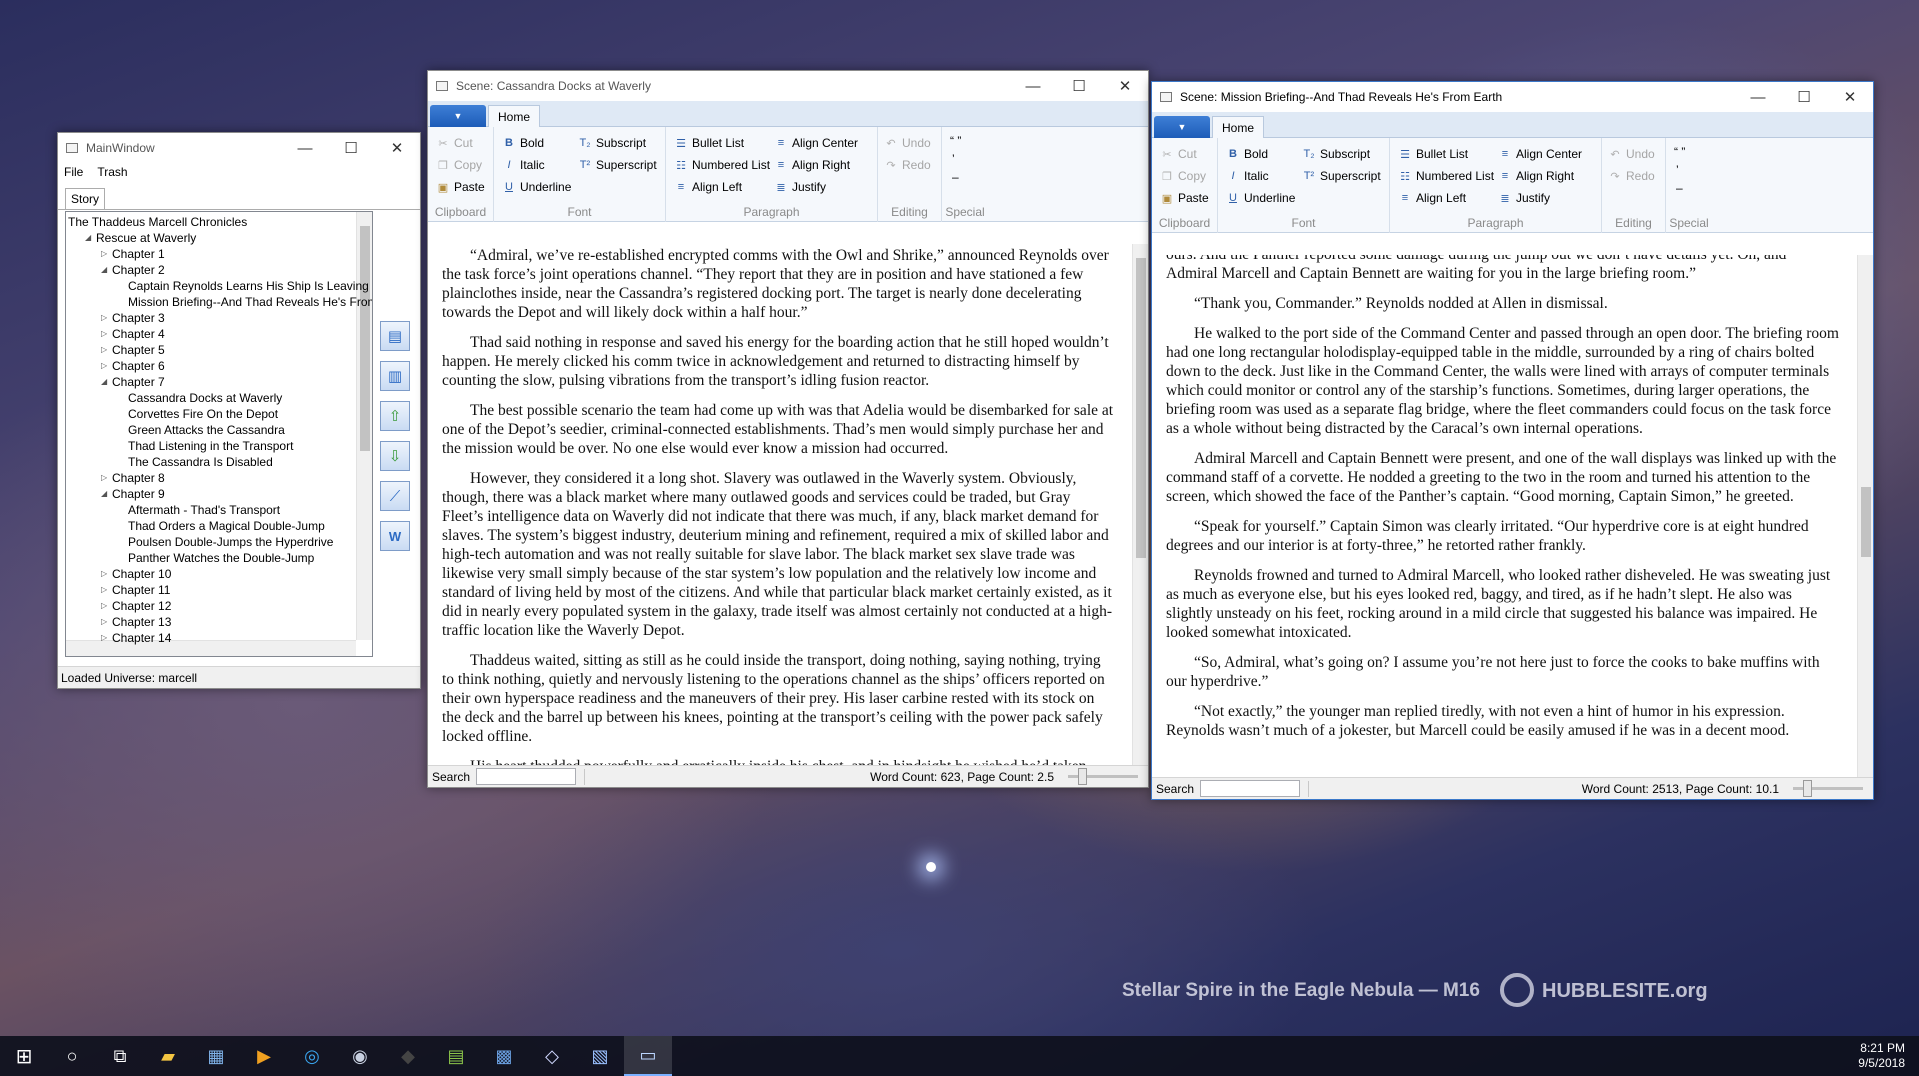  What do you see at coordinates (157, 222) in the screenshot?
I see `tree-item: The Thaddeus Marcell Chronicles` at bounding box center [157, 222].